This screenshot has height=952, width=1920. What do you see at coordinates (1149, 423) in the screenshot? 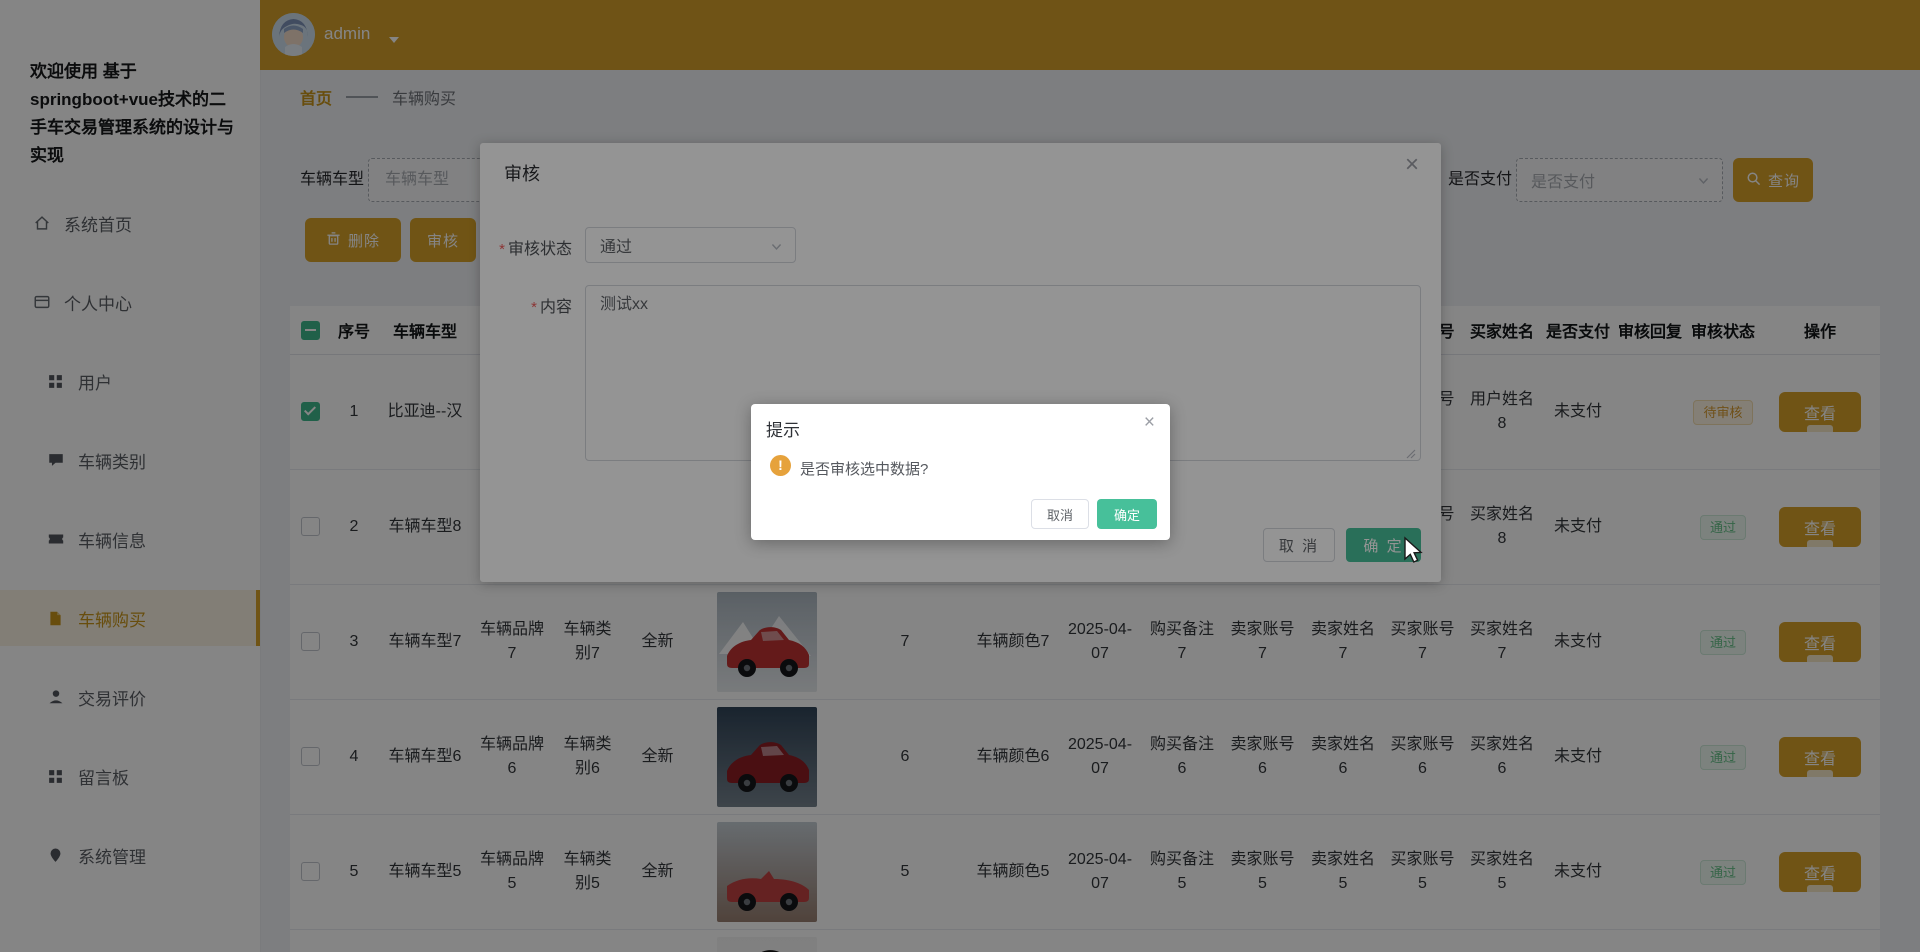
I see `close-icon: ×` at bounding box center [1149, 423].